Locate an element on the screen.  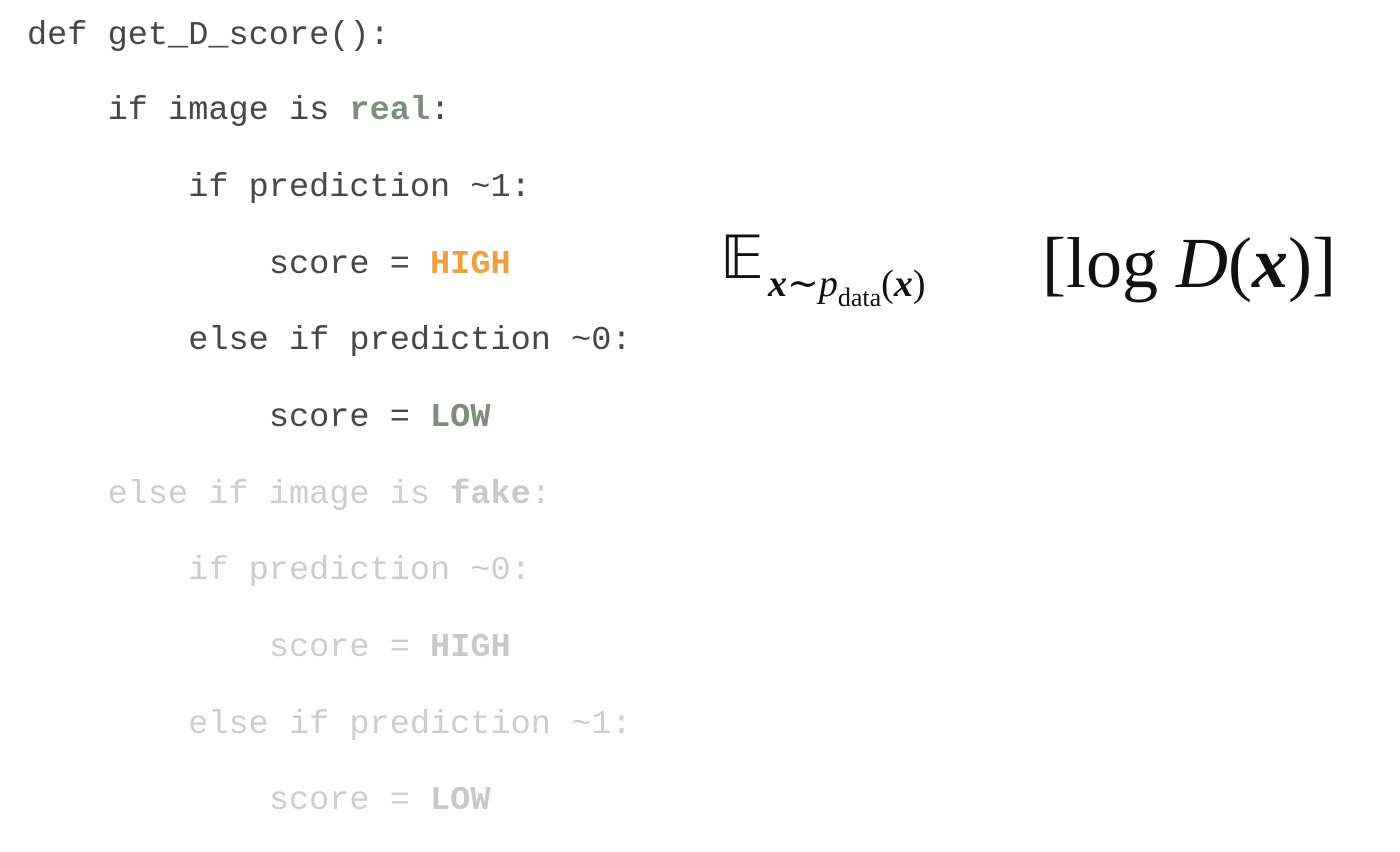
code-line-else-pred-0: else if prediction ~0: is located at coordinates (410, 341).